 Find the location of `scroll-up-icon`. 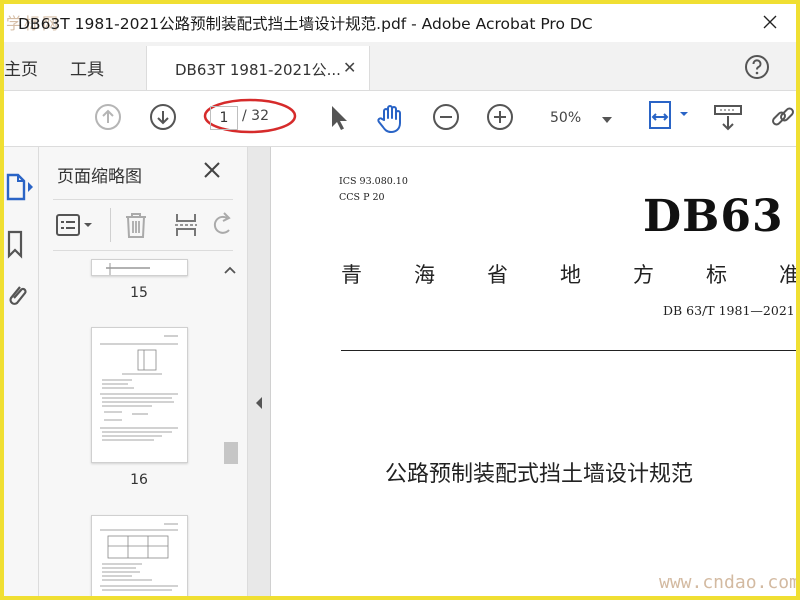

scroll-up-icon is located at coordinates (230, 270).